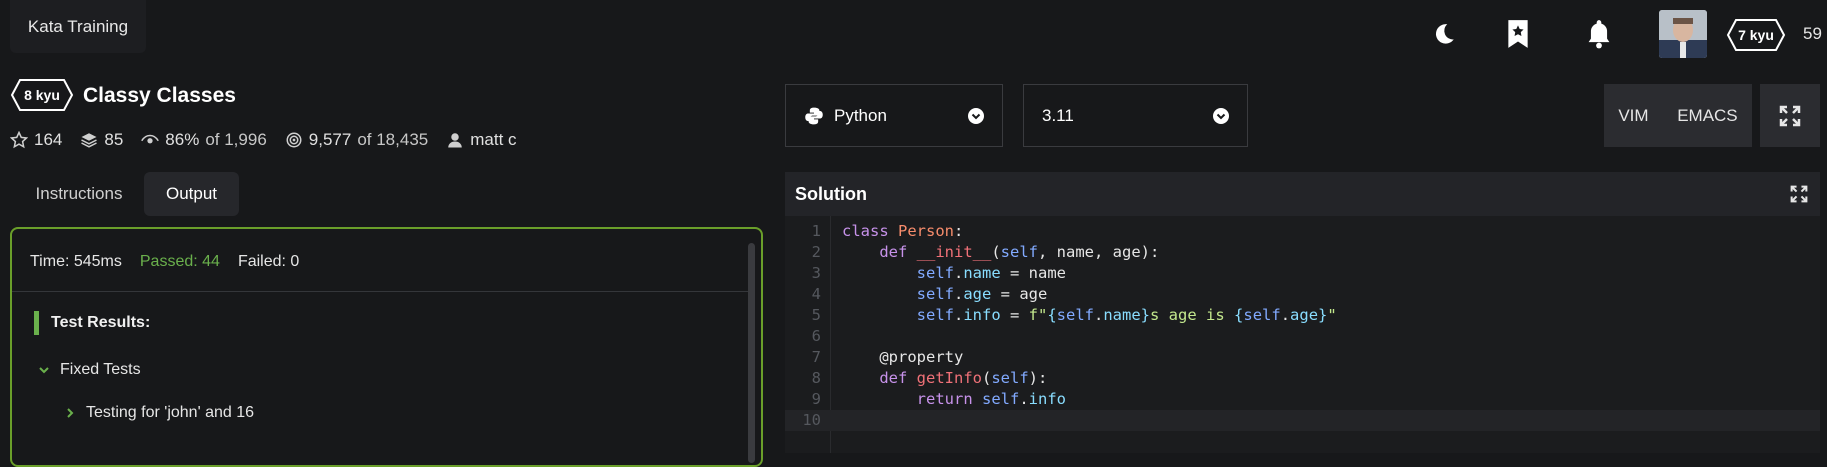  I want to click on solution-header: Solution, so click(1302, 194).